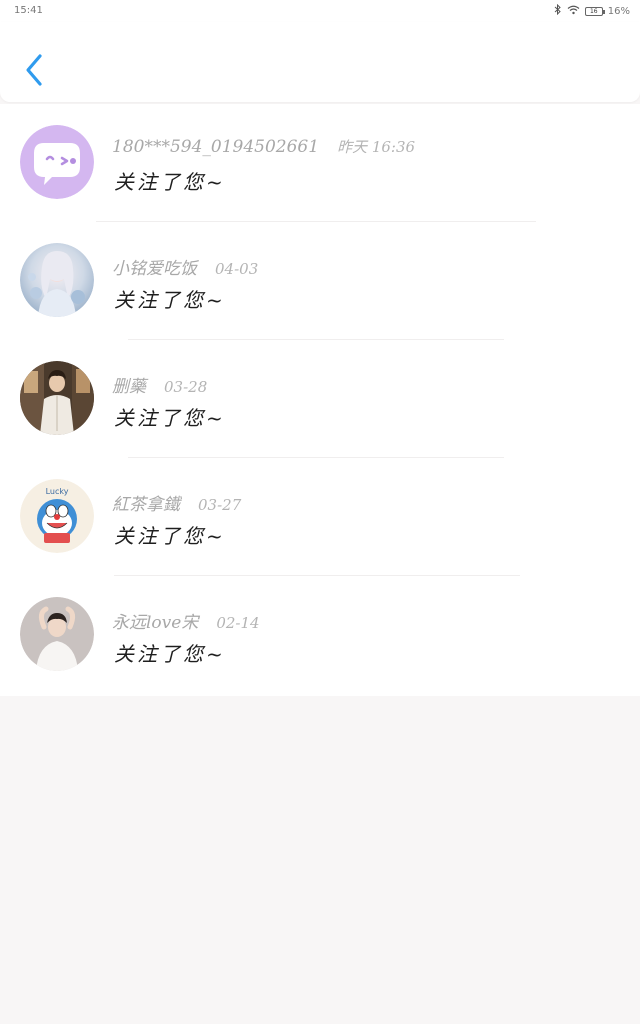  I want to click on follower-name: 小铭爱吃饭, so click(154, 266).